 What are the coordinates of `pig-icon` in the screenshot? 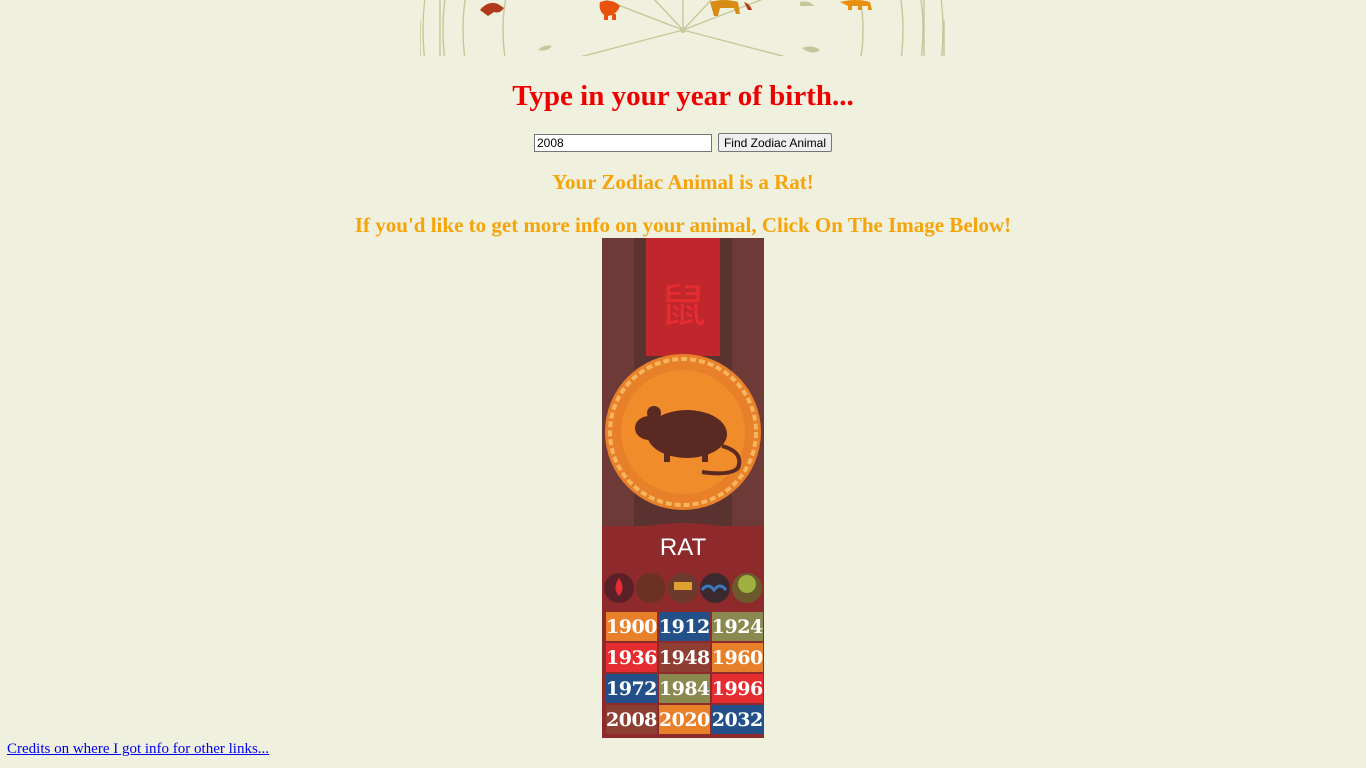 It's located at (836, 5).